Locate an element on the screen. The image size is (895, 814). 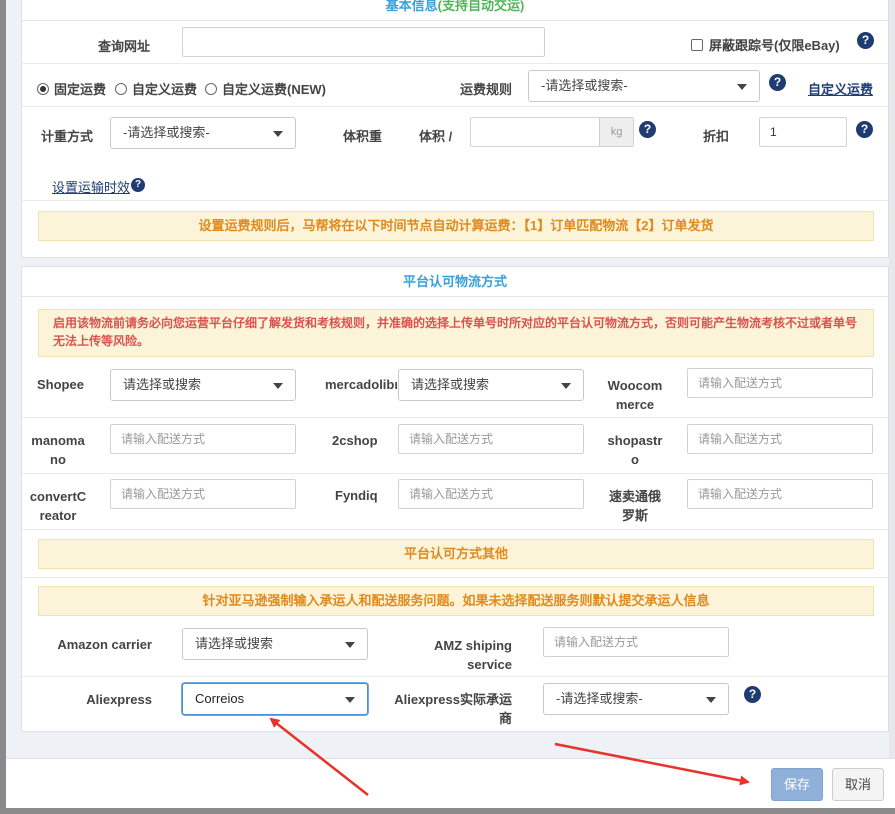
amazon-carrier-select: 请选择或搜索 is located at coordinates (275, 644).